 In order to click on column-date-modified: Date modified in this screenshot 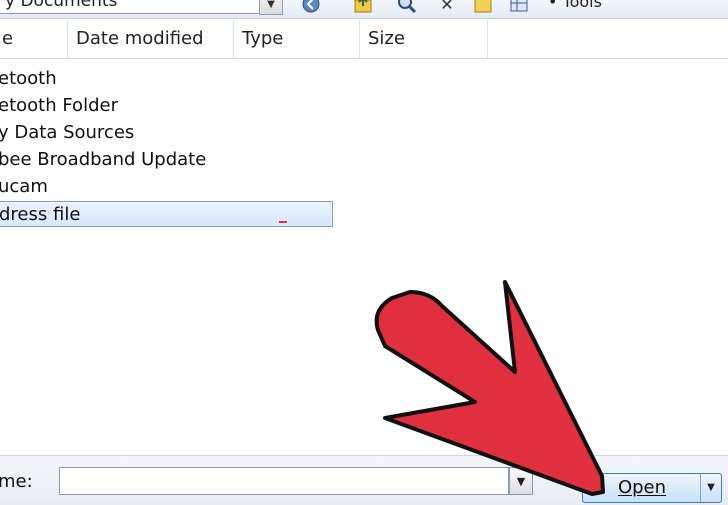, I will do `click(151, 39)`.